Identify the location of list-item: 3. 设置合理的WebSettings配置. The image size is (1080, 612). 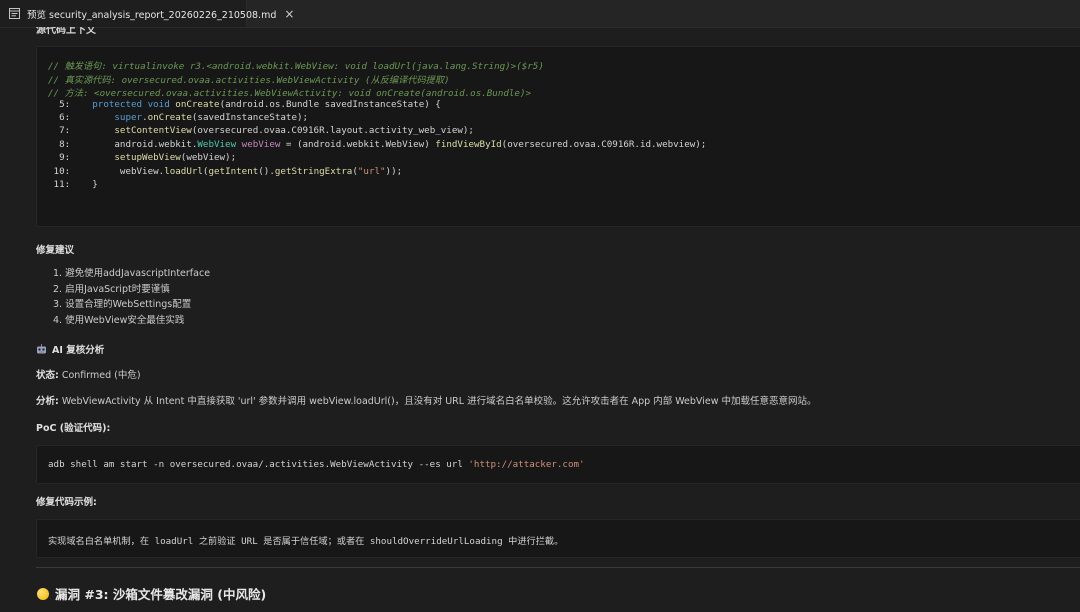
(122, 304).